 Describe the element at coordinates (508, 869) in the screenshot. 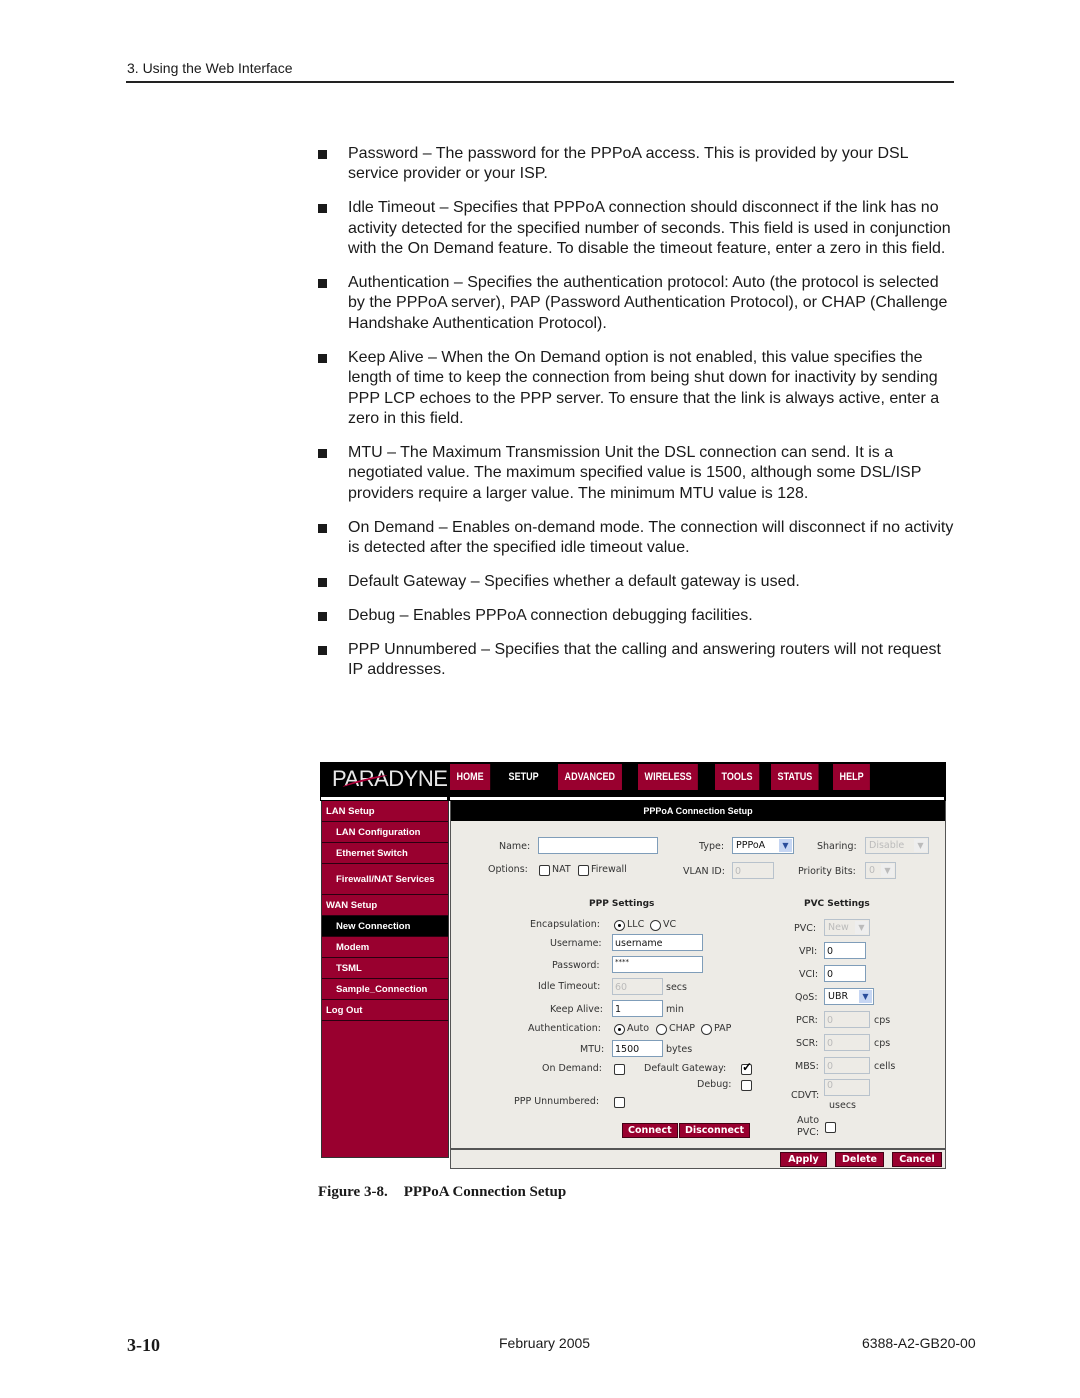

I see `options-label: Options:` at that location.